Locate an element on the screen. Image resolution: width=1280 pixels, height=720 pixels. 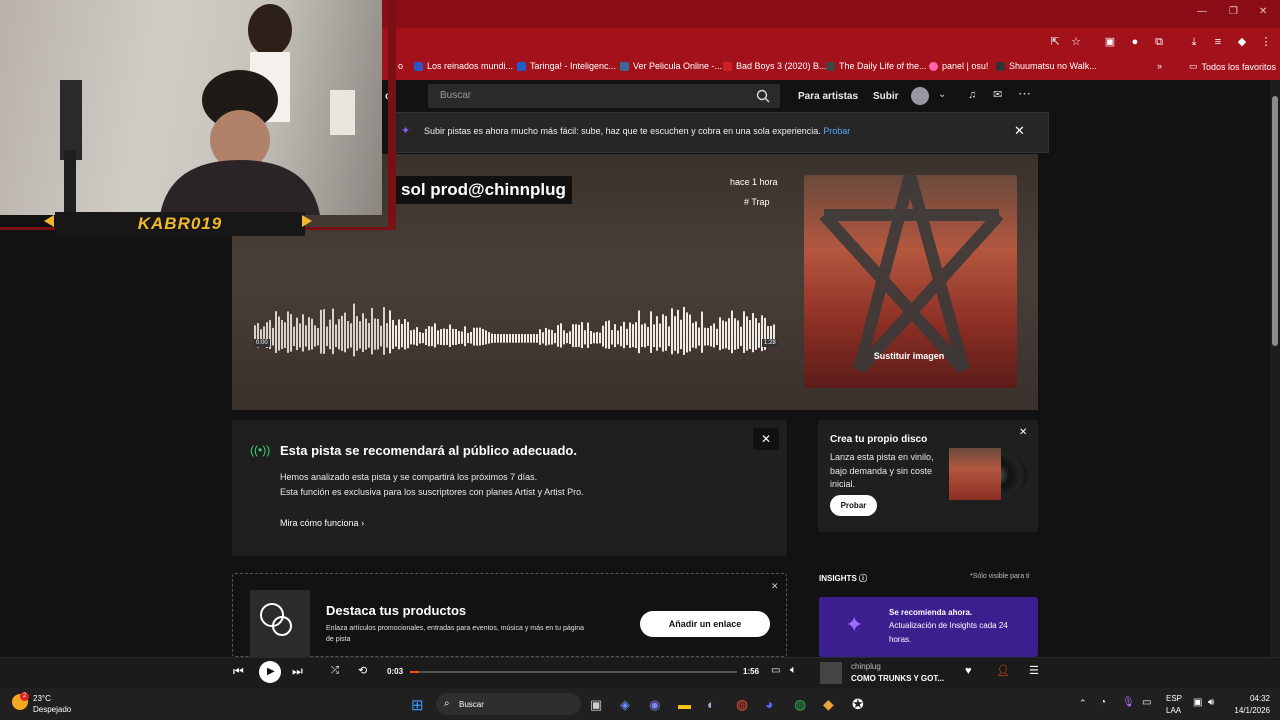
search-icon is located at coordinates (763, 96).